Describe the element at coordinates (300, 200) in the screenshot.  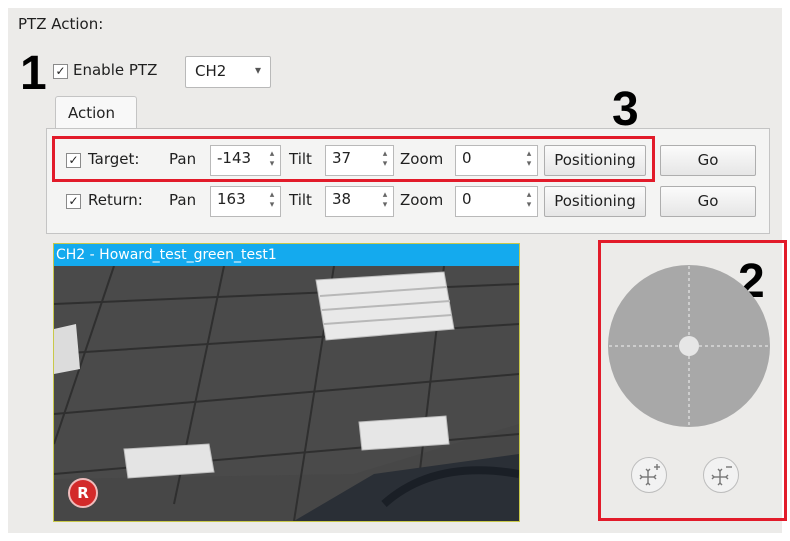
I see `return-tilt-label: Tilt` at that location.